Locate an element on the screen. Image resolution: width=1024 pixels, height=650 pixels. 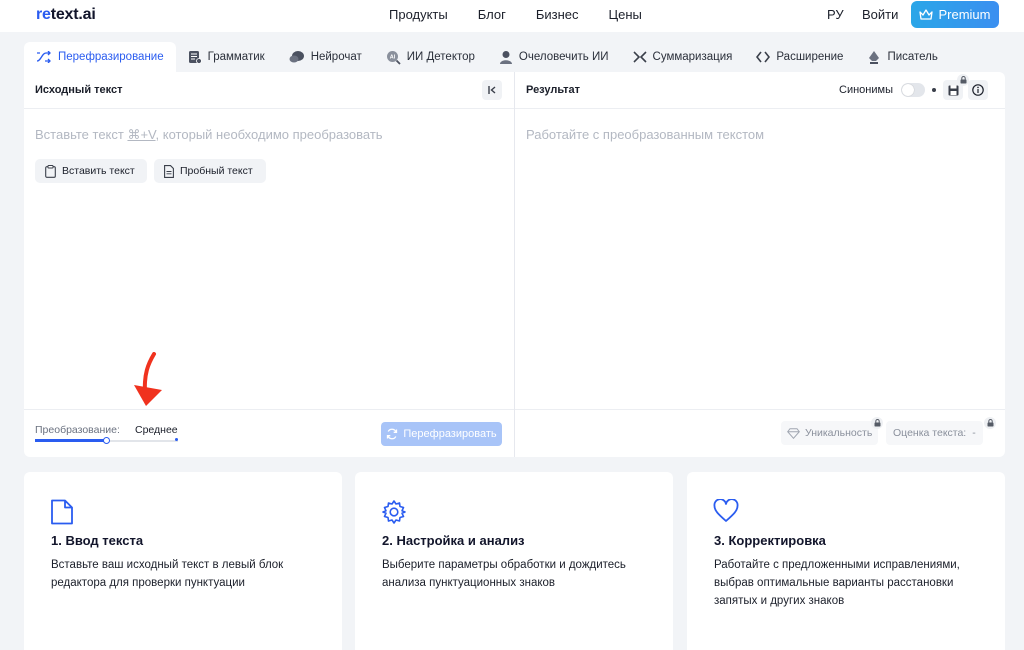
tab-paraphrase: Перефразирование is located at coordinates (100, 57).